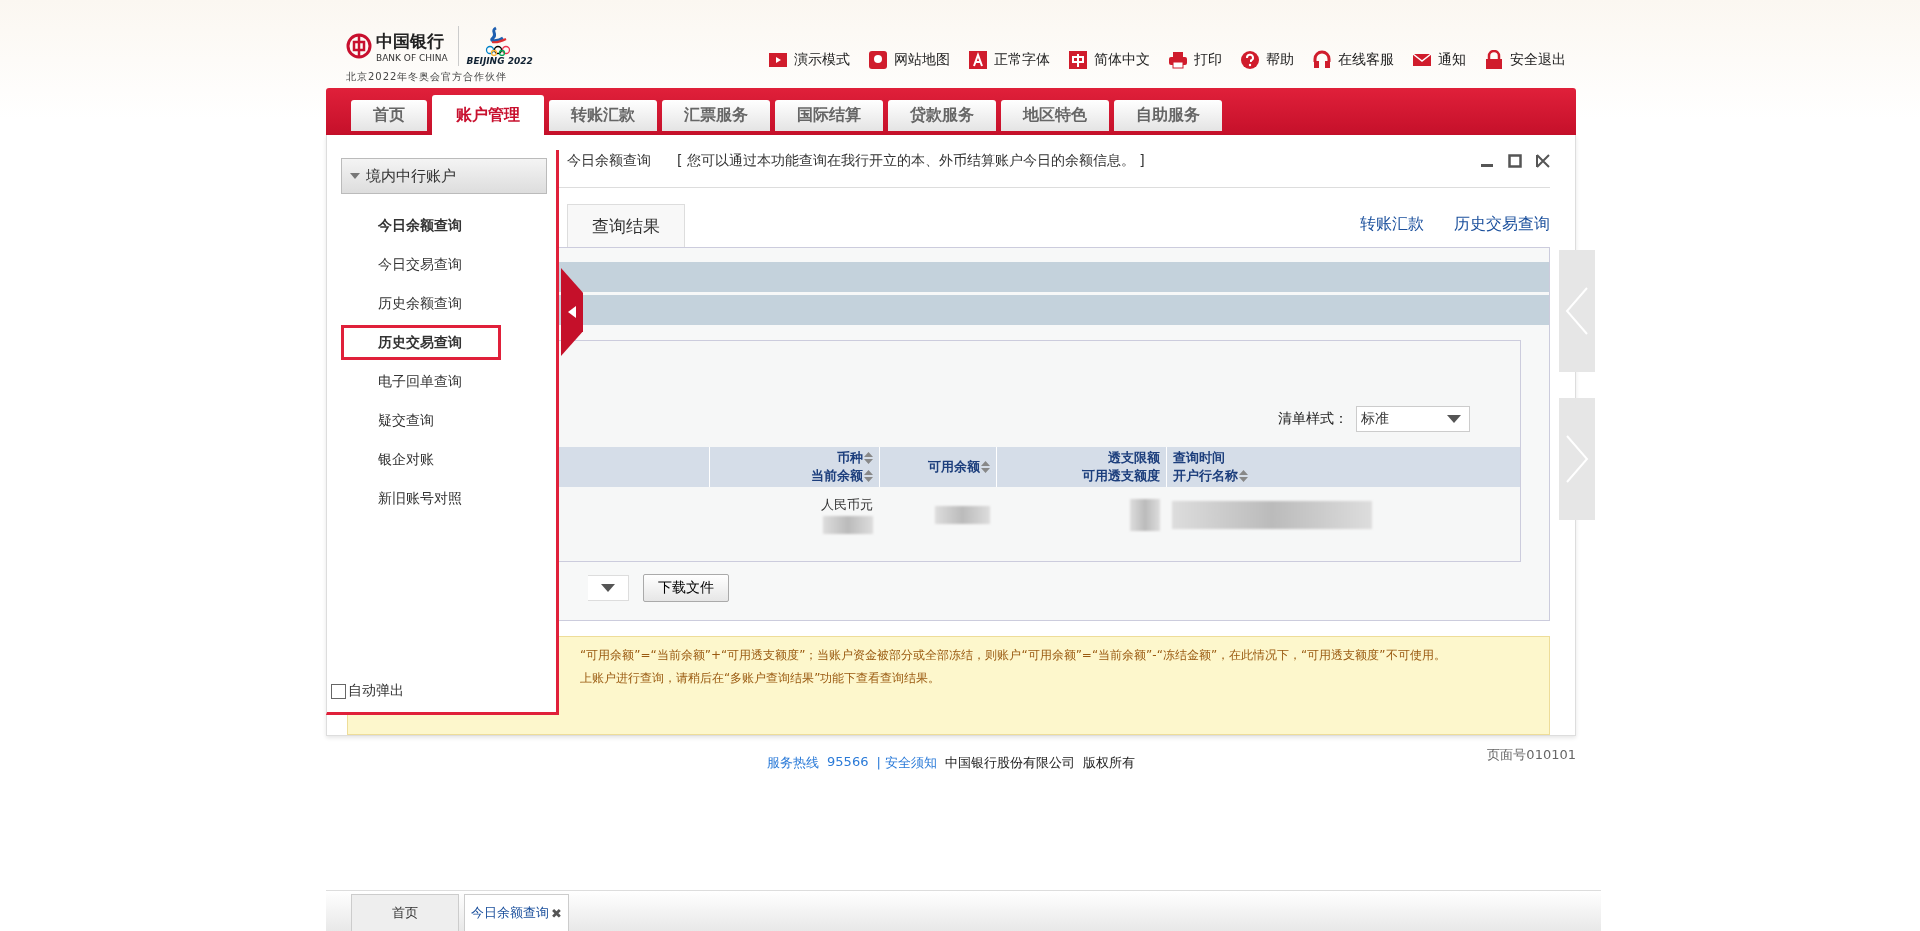 The image size is (1920, 931). I want to click on bank-name-english: BANK OF CHINA, so click(412, 57).